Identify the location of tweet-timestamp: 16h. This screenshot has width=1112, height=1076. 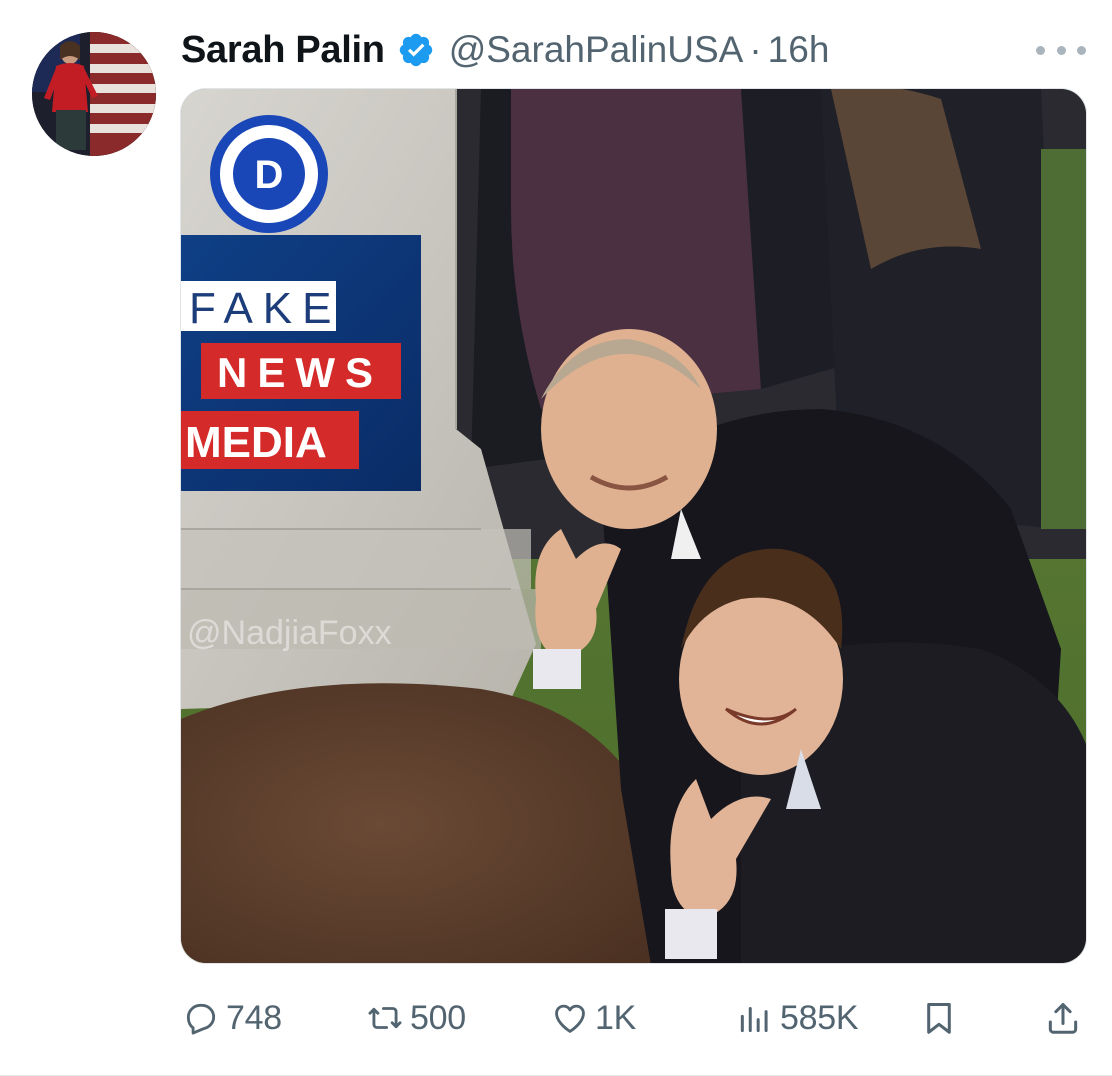
(799, 50).